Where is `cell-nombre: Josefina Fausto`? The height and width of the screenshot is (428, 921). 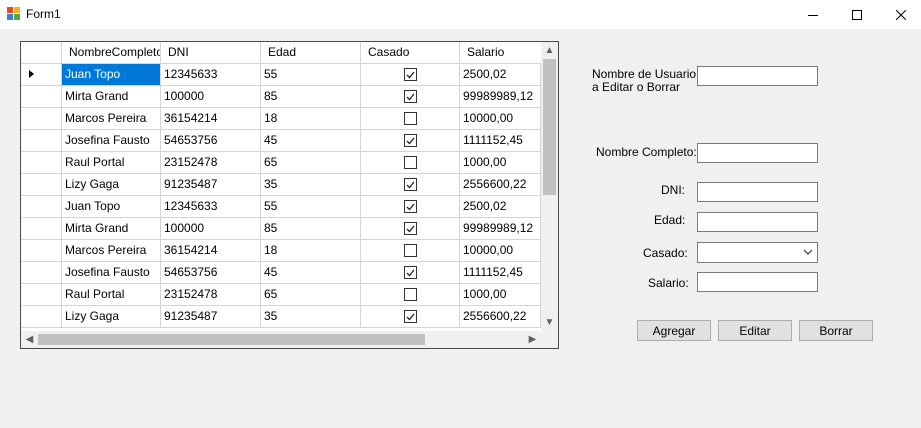
cell-nombre: Josefina Fausto is located at coordinates (111, 272).